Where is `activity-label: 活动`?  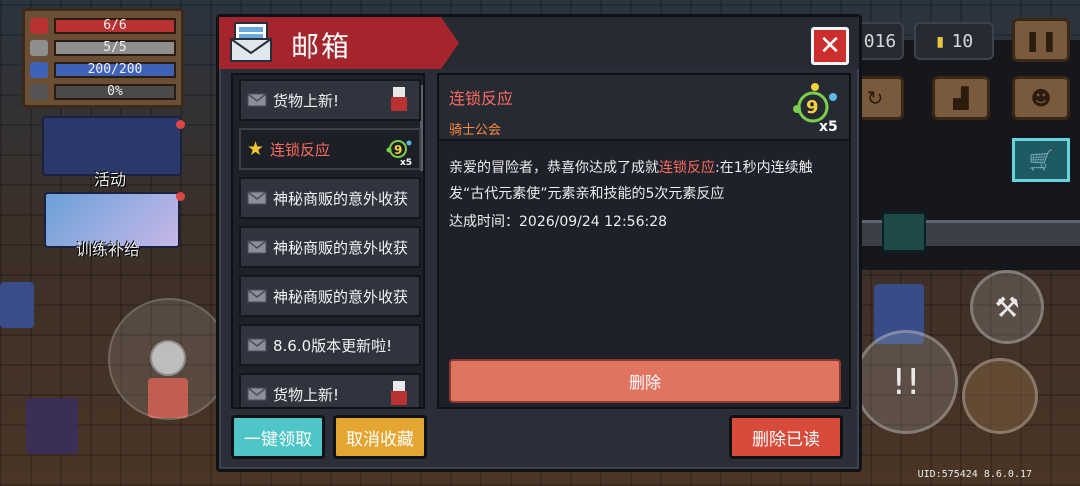
activity-label: 活动 is located at coordinates (110, 178).